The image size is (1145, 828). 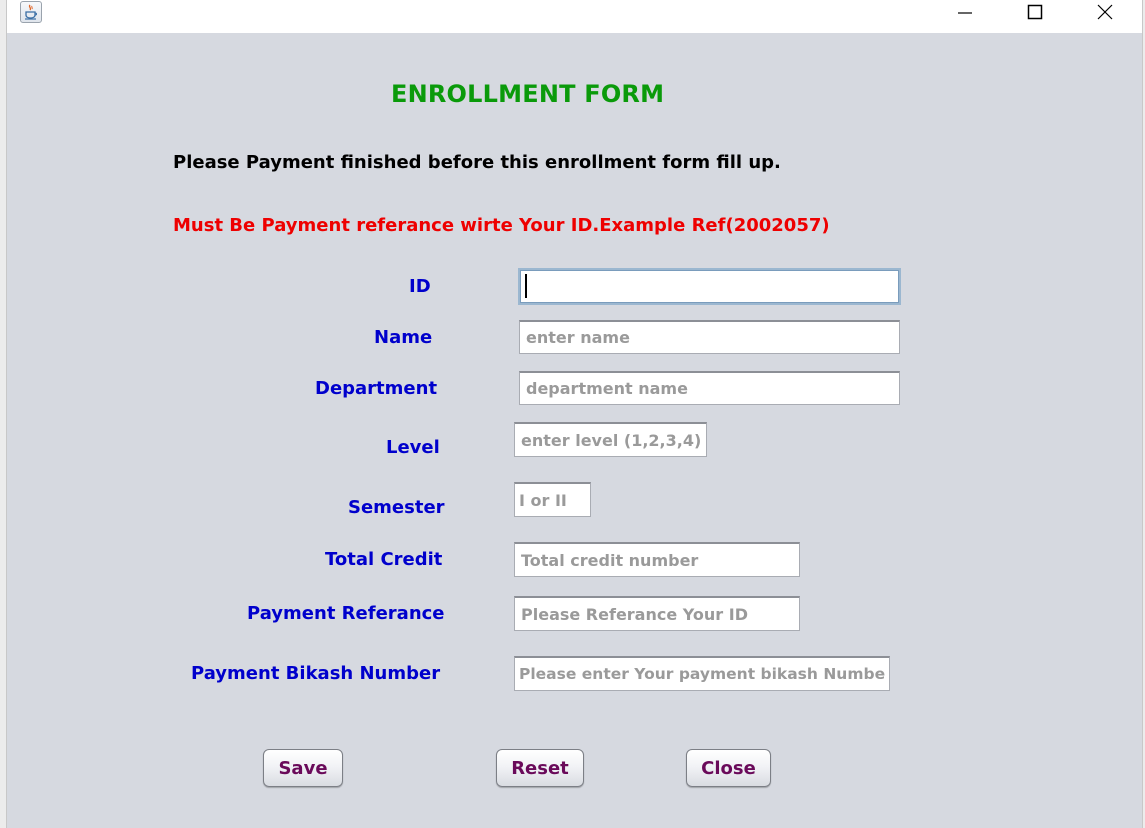 What do you see at coordinates (384, 559) in the screenshot?
I see `total-credit-label: Total Credit` at bounding box center [384, 559].